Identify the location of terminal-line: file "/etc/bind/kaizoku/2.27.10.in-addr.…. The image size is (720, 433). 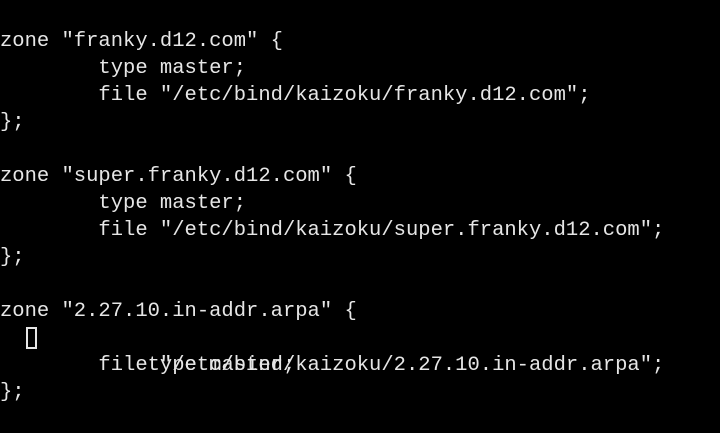
(332, 365).